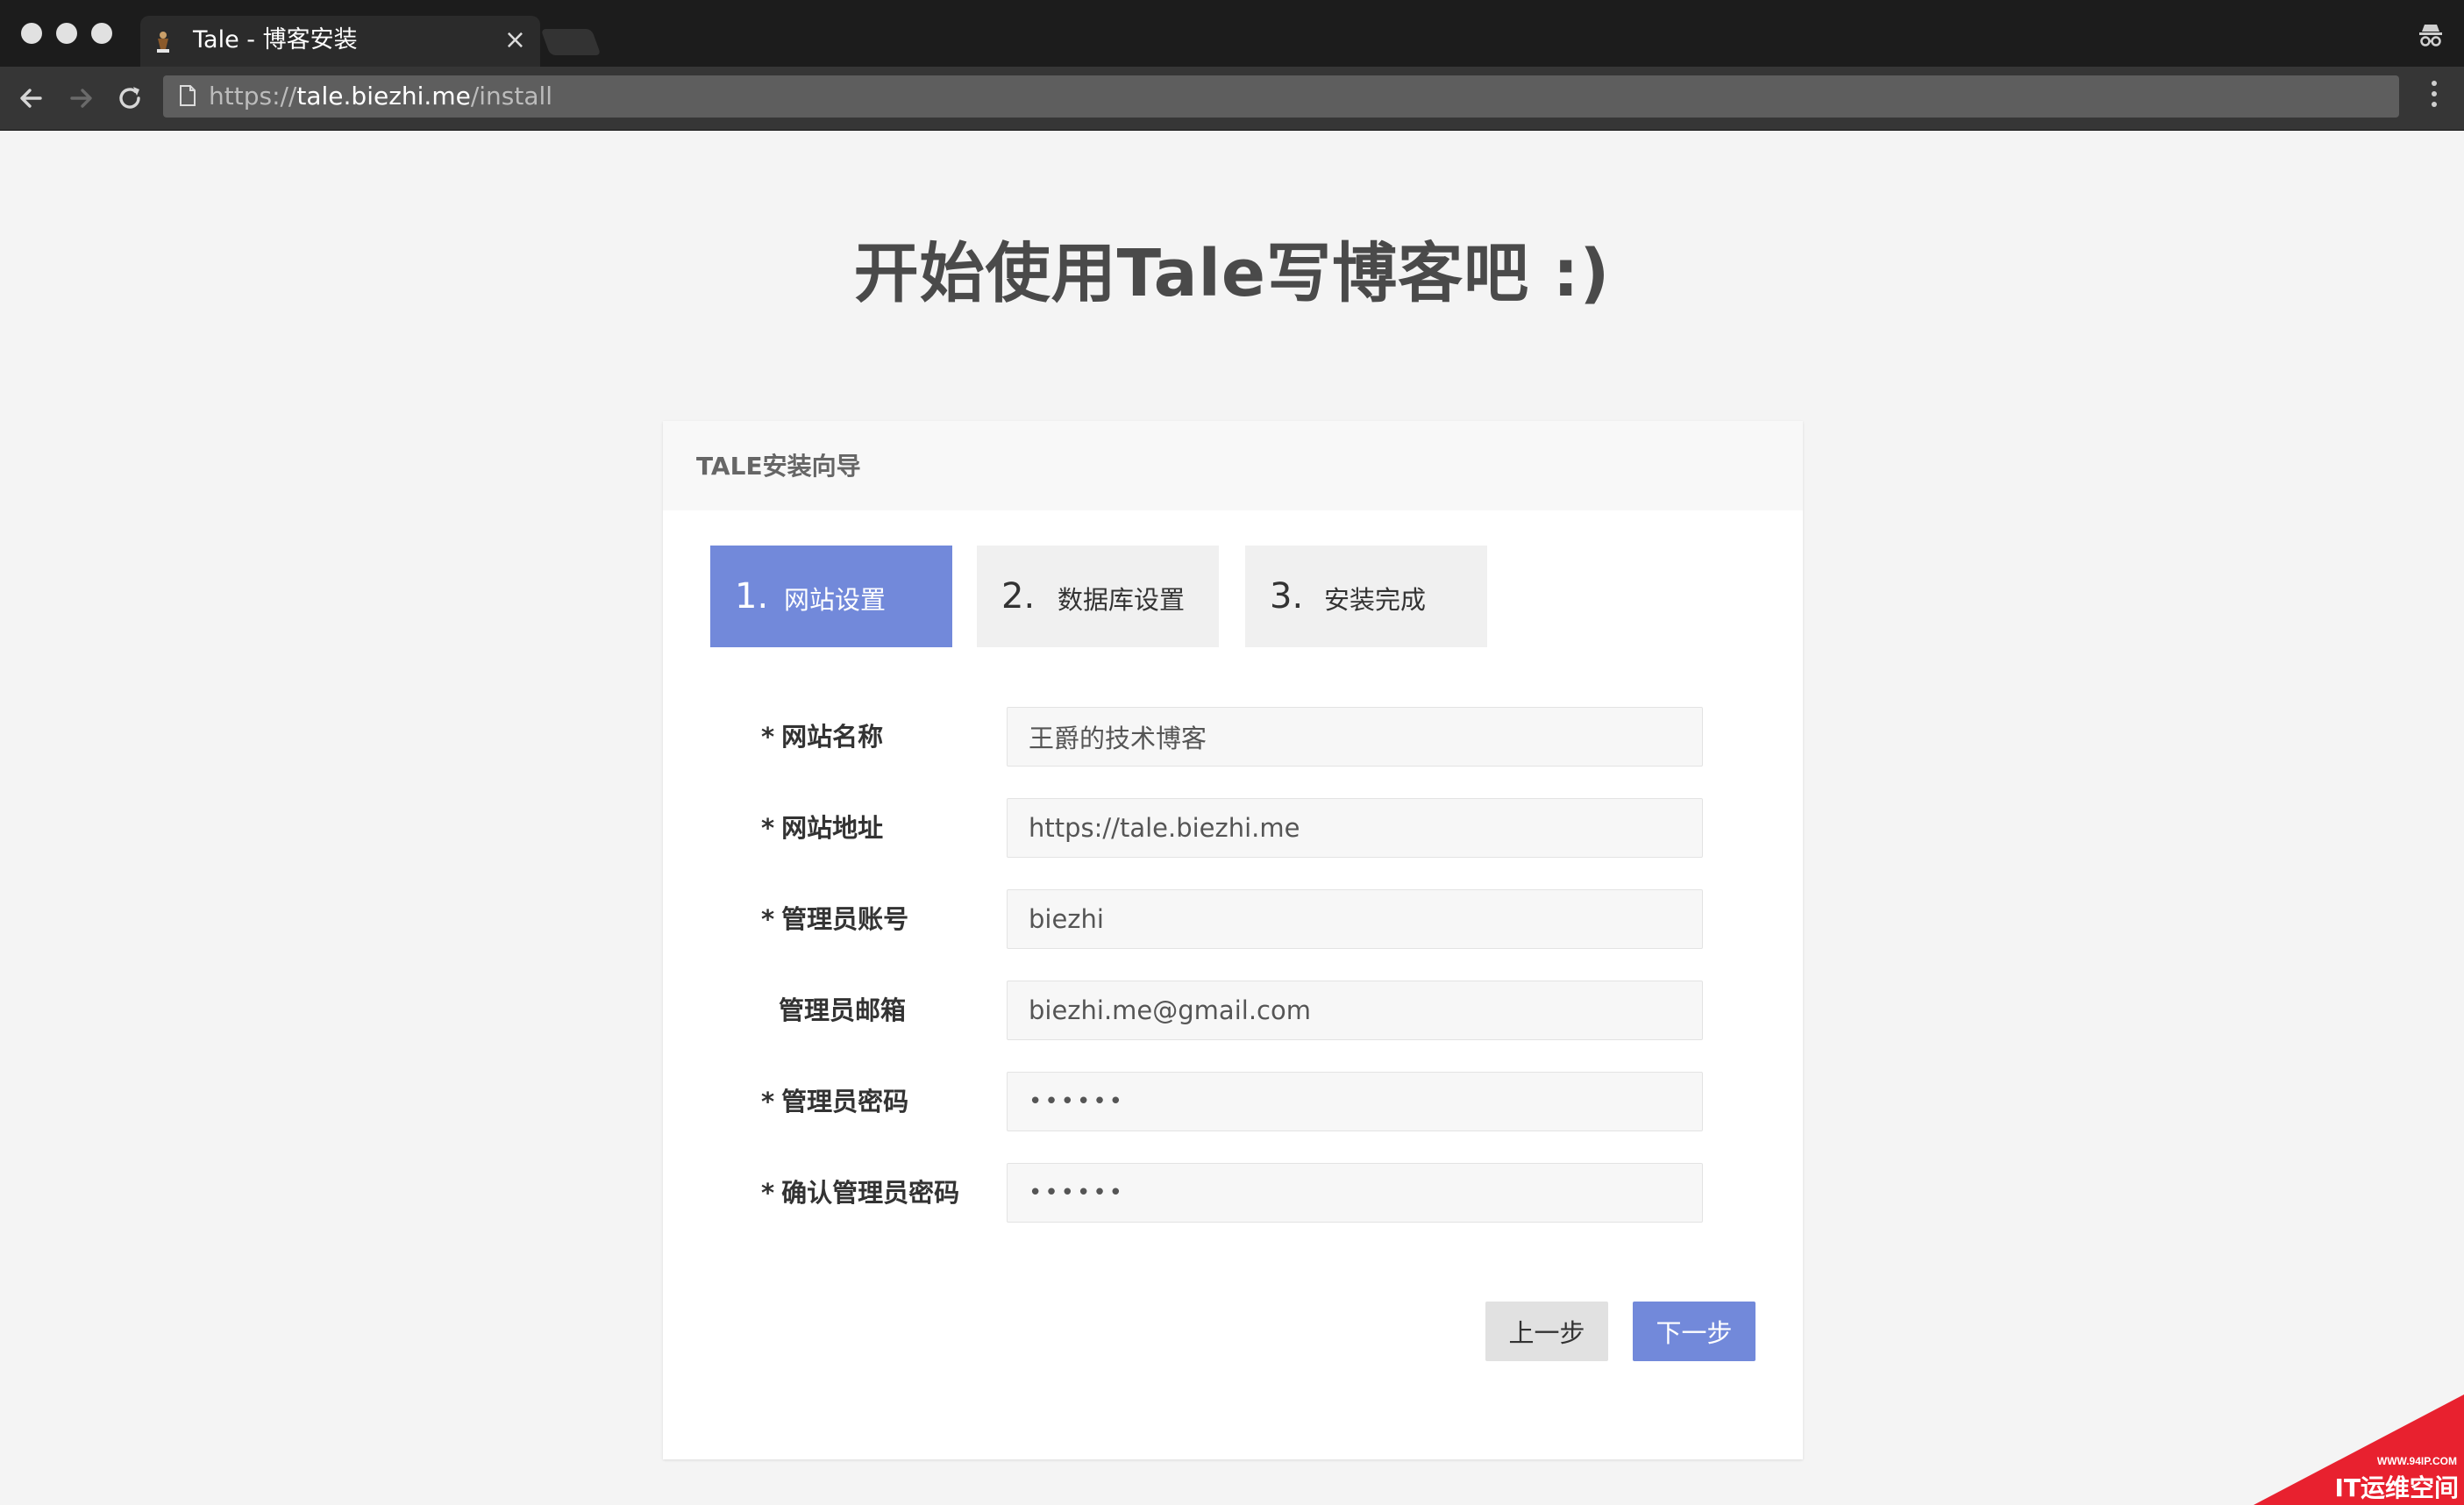 The image size is (2464, 1505). I want to click on incognito-icon, so click(2431, 35).